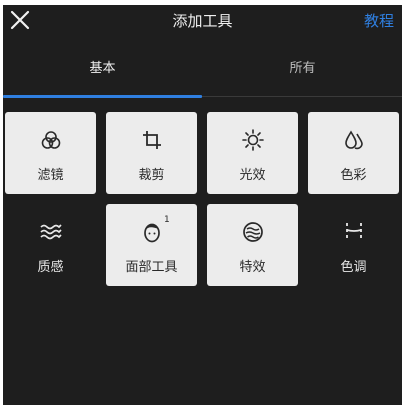  I want to click on tab-basic: 基本, so click(102, 73).